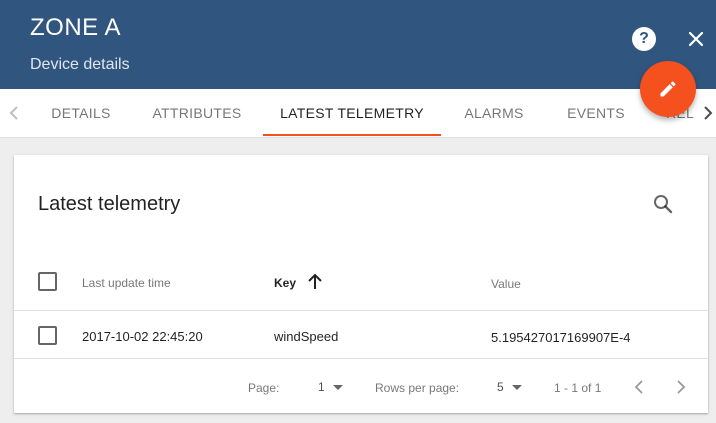 The width and height of the screenshot is (716, 423). I want to click on close-icon, so click(696, 39).